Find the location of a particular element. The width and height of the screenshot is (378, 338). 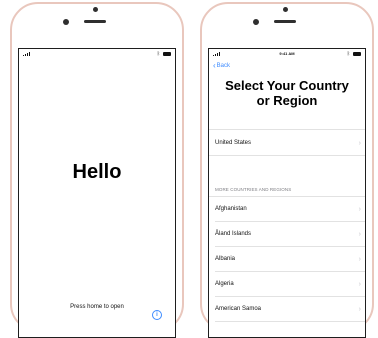

country-label: Åland Islands is located at coordinates (233, 234).